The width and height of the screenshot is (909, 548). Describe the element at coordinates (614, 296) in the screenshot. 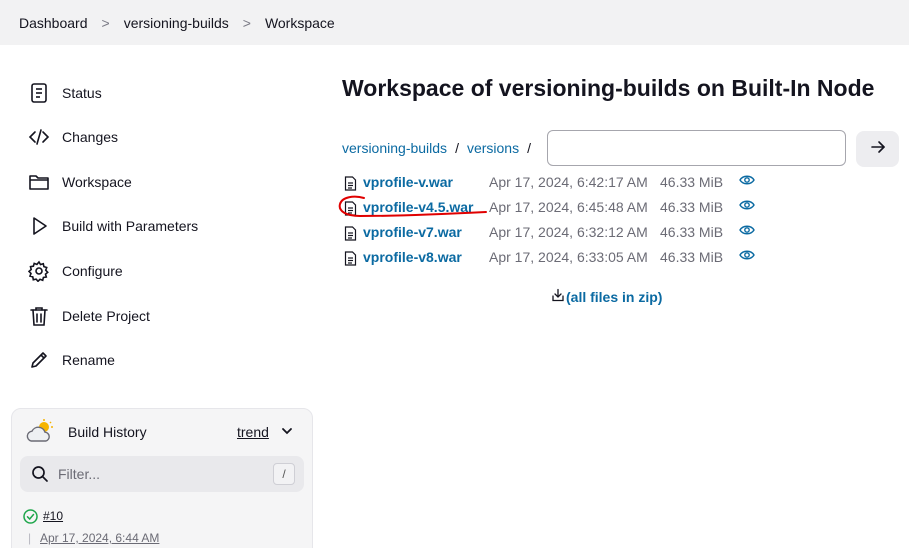

I see `download-zip-label: (all files in zip)` at that location.